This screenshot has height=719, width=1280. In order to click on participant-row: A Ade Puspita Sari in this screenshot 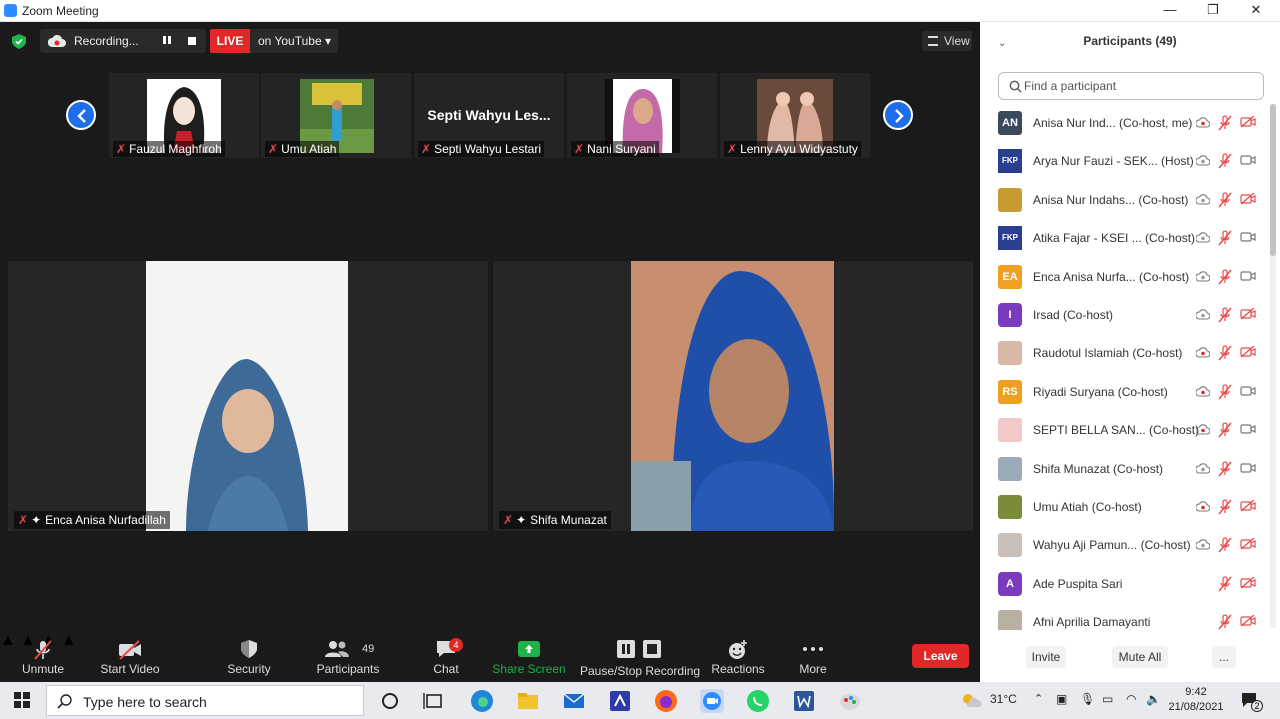, I will do `click(1125, 584)`.